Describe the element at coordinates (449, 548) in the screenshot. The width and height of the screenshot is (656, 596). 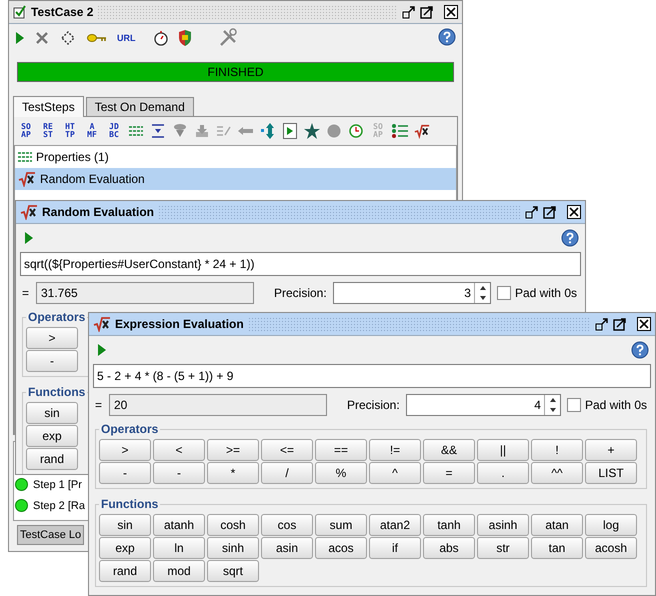
I see `function-button: abs` at that location.